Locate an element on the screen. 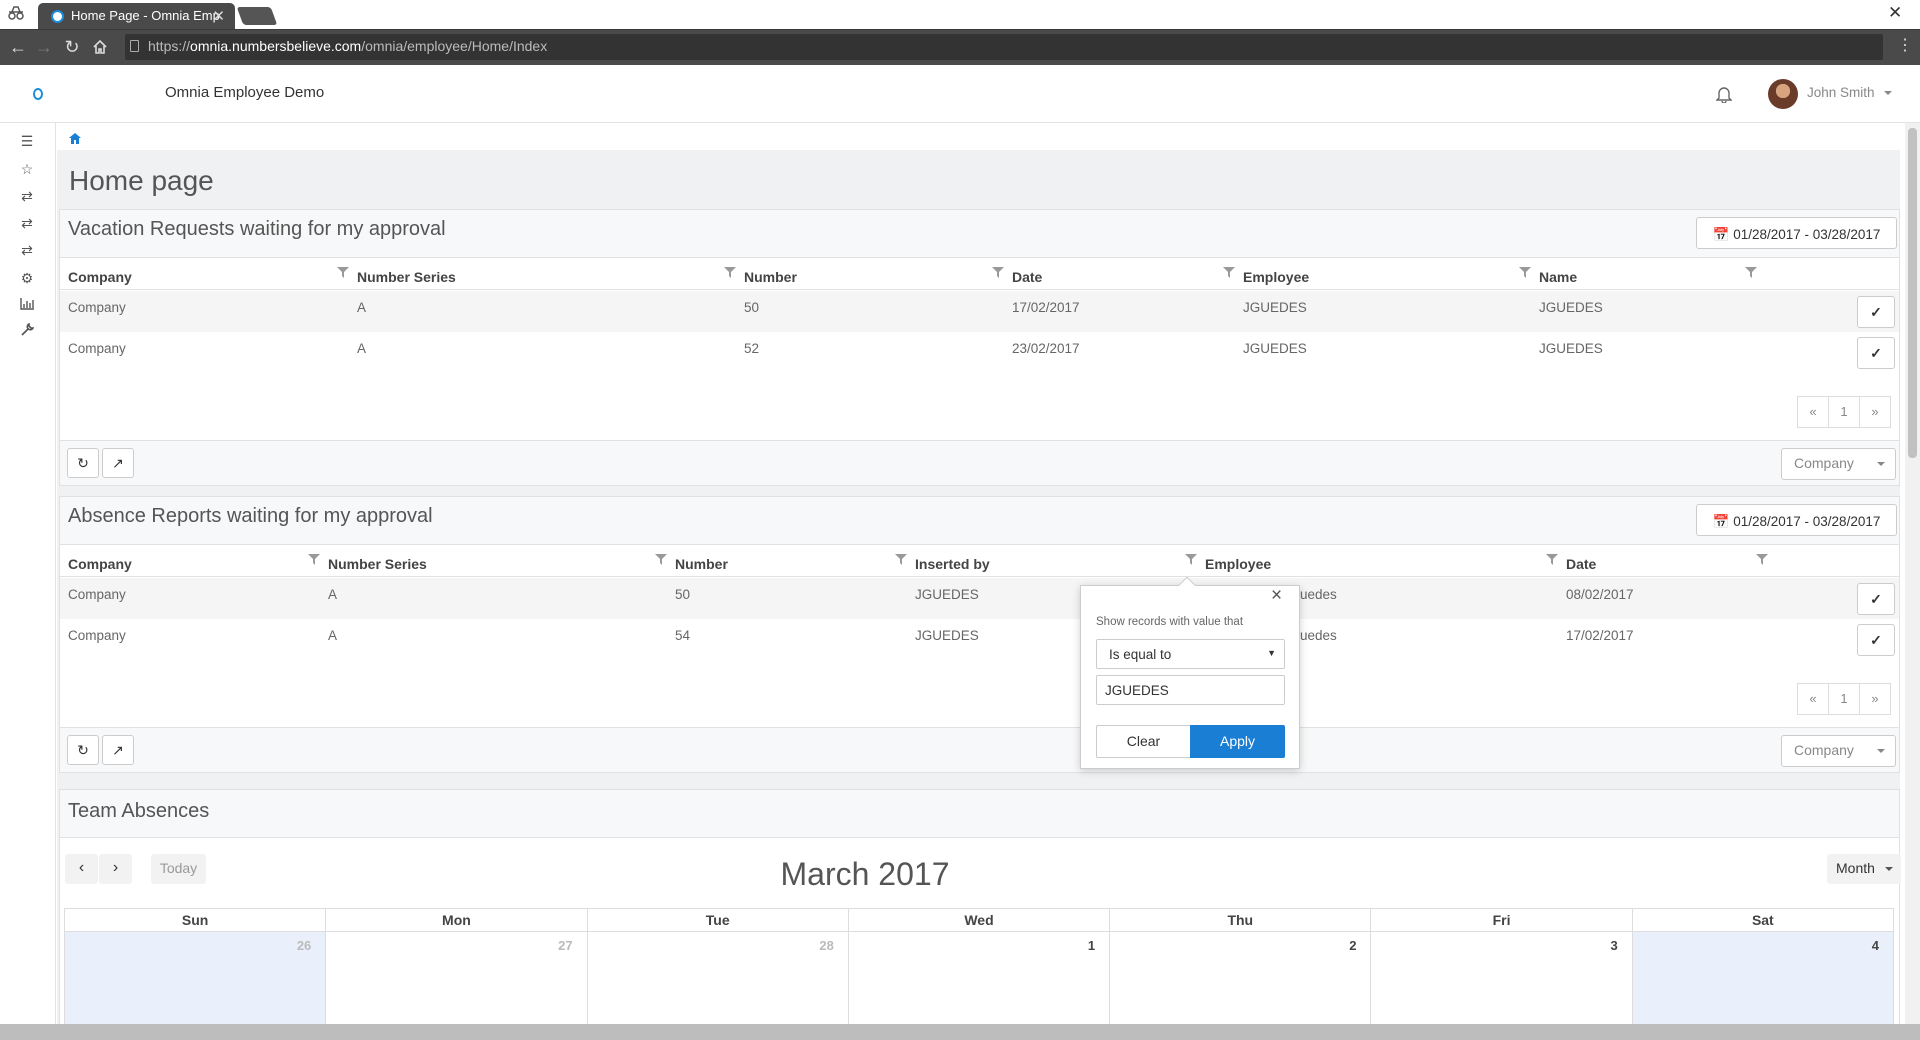  table-cell: A is located at coordinates (362, 348).